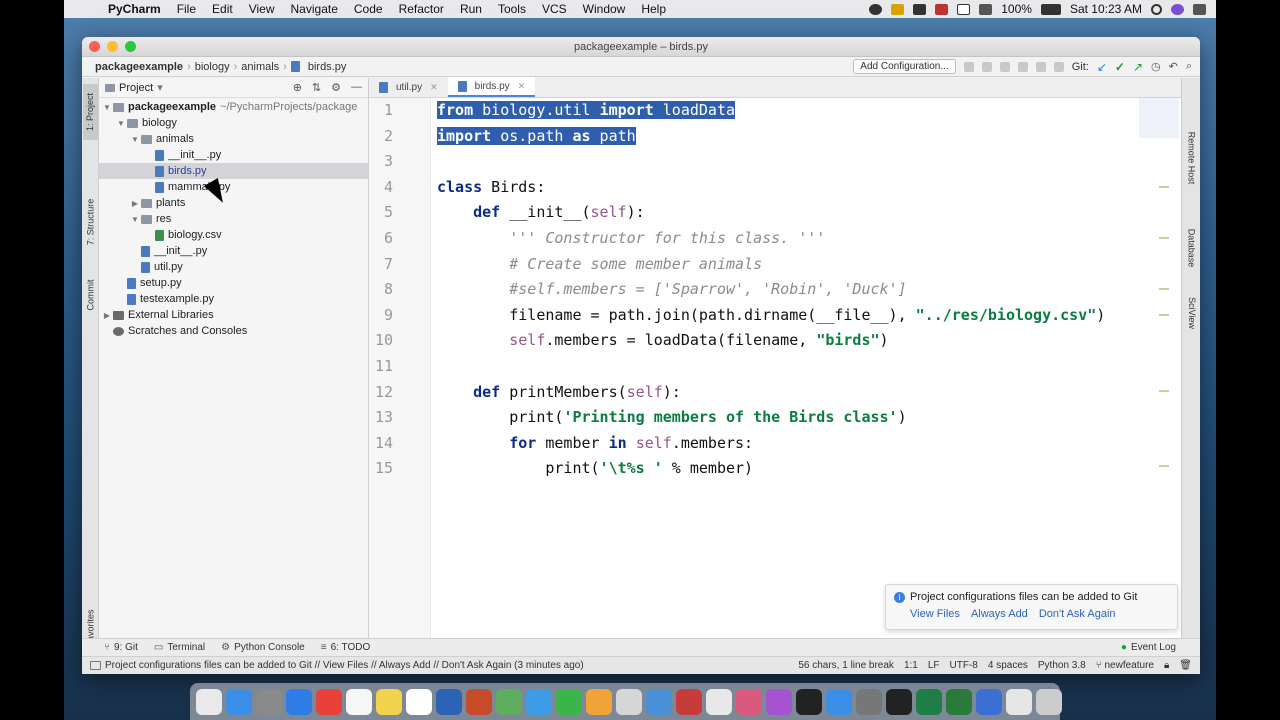 Image resolution: width=1280 pixels, height=720 pixels. Describe the element at coordinates (1022, 66) in the screenshot. I see `profile-icon` at that location.